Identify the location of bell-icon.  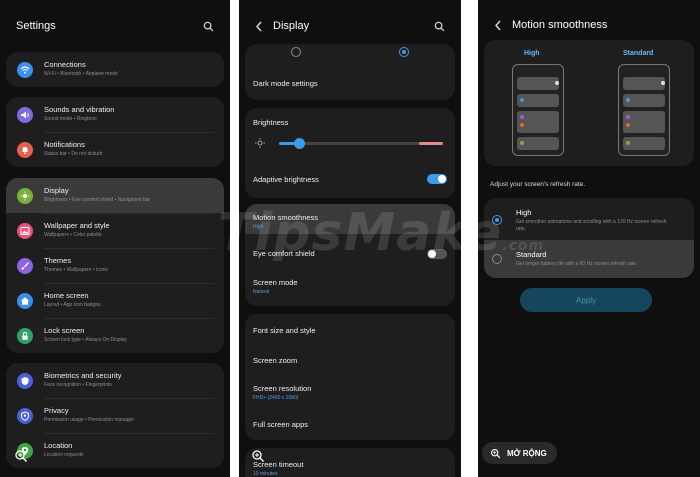
(25, 150).